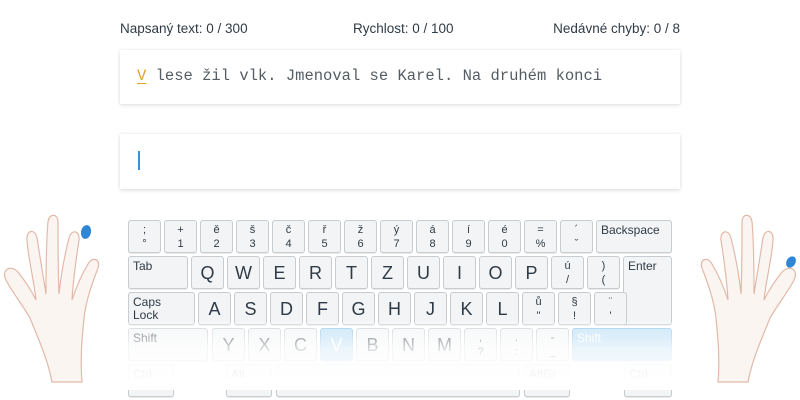 This screenshot has width=800, height=400. I want to click on key-k-label: K, so click(466, 309).